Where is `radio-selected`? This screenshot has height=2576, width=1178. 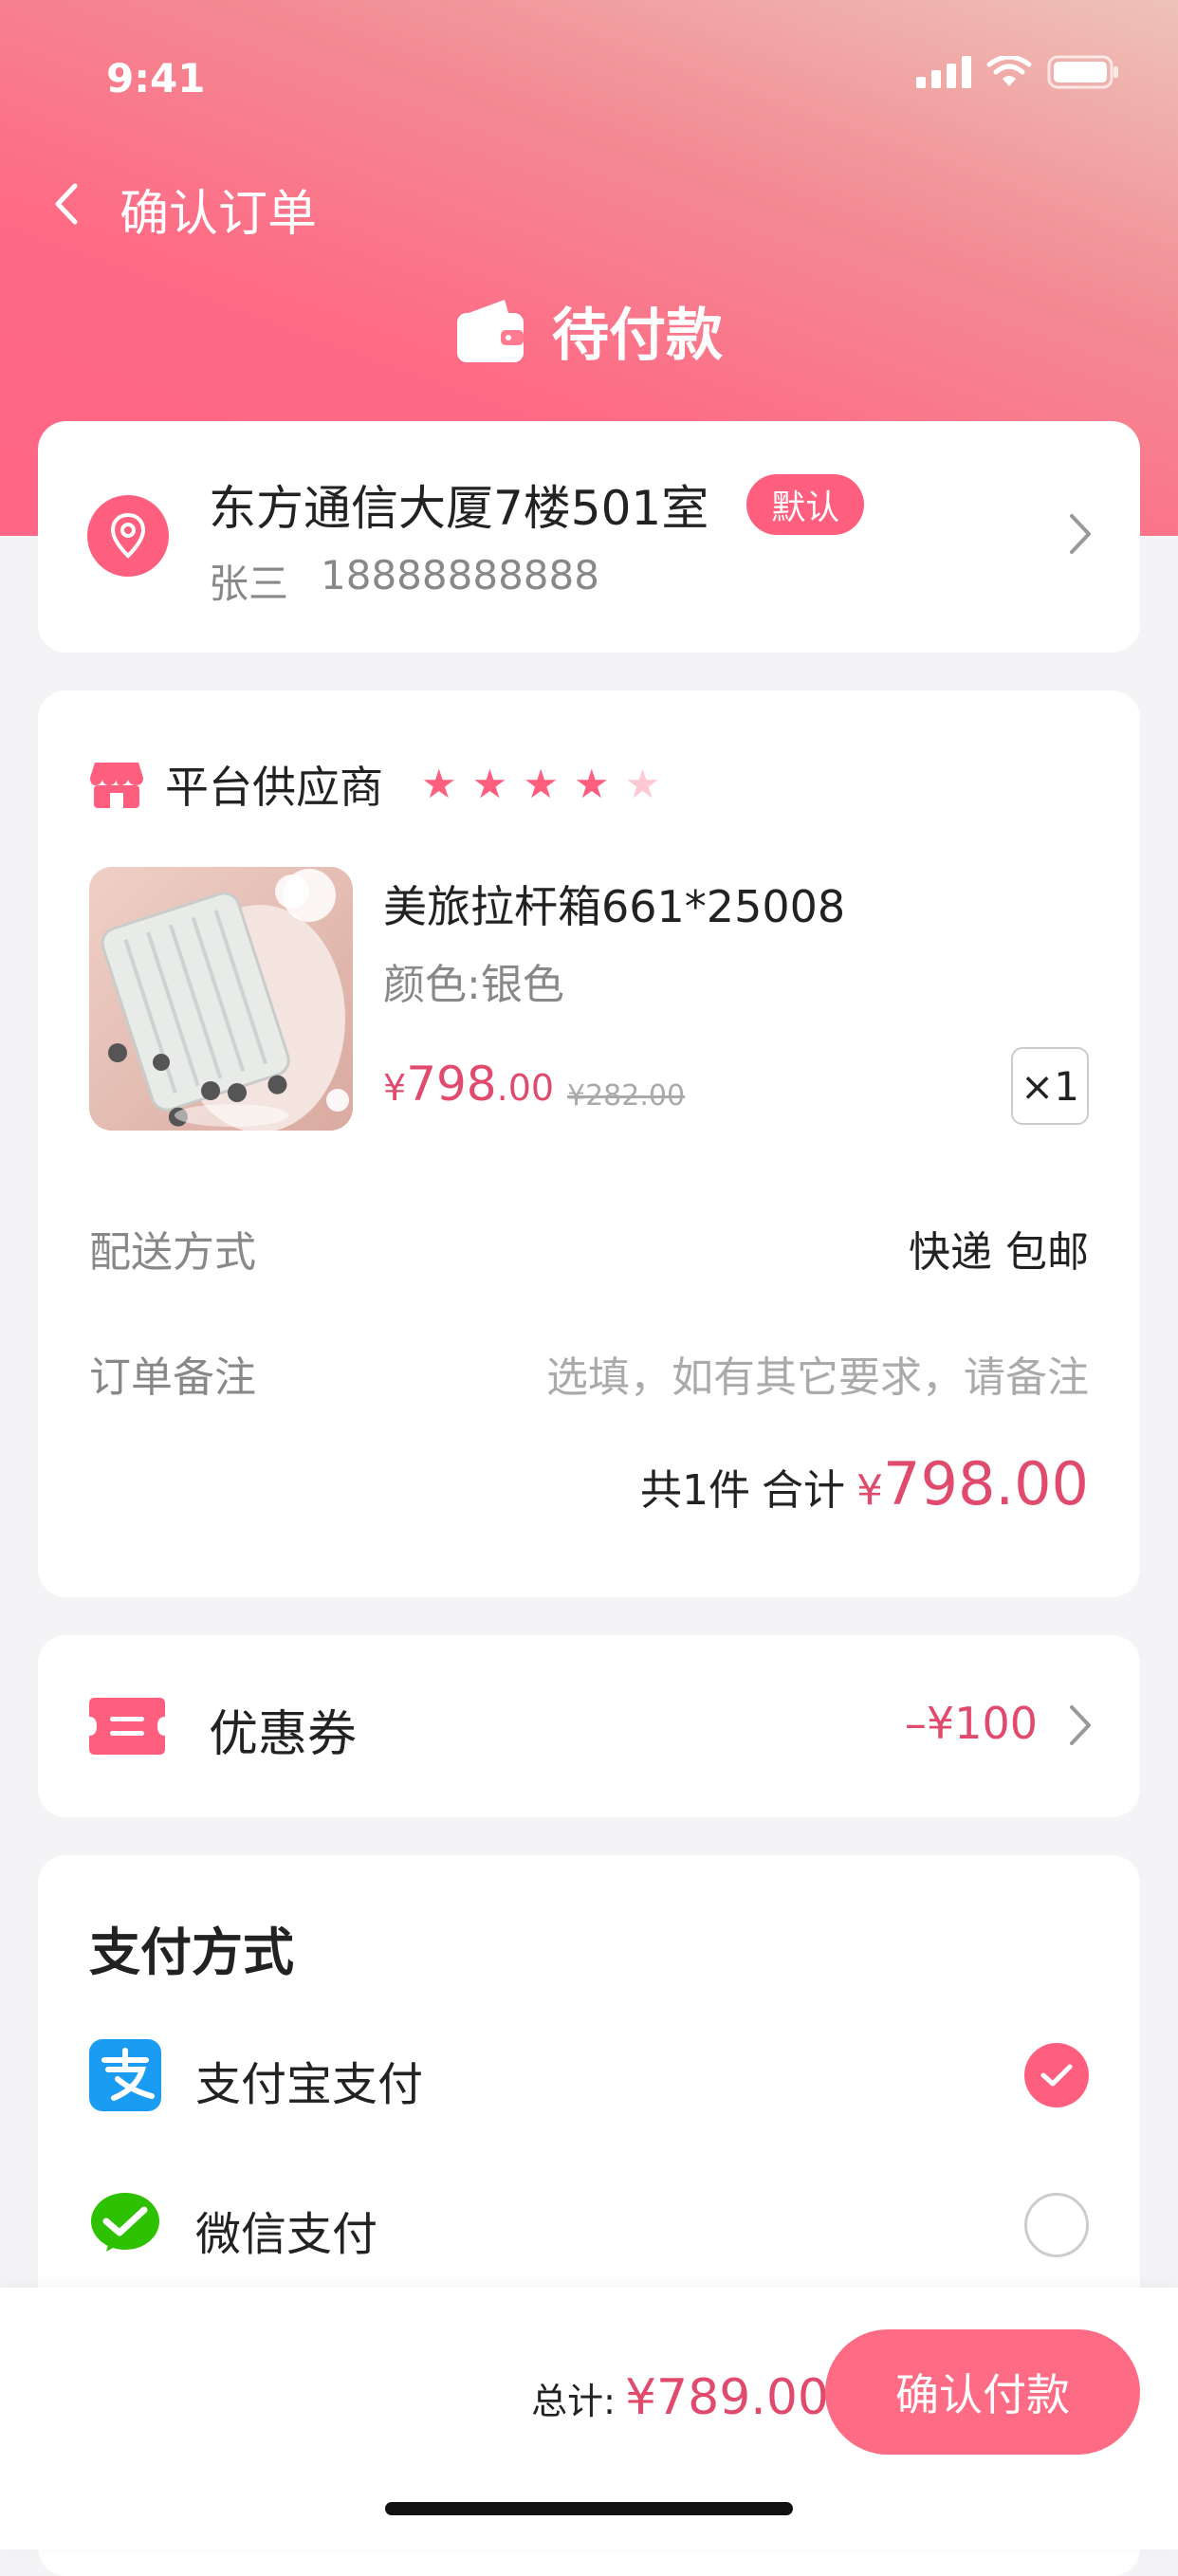 radio-selected is located at coordinates (1056, 2075).